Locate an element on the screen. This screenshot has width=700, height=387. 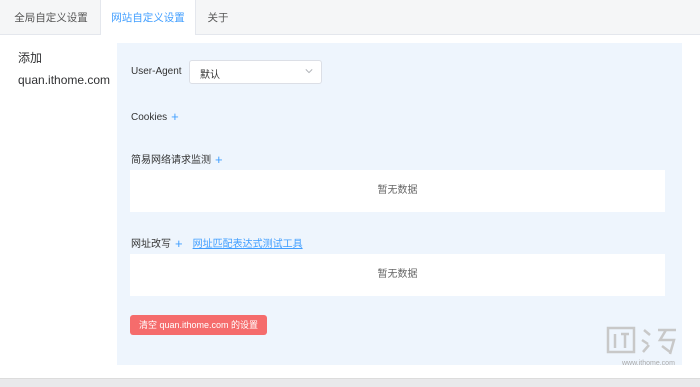
sidebar-item-site: quan.ithome.com is located at coordinates (64, 80).